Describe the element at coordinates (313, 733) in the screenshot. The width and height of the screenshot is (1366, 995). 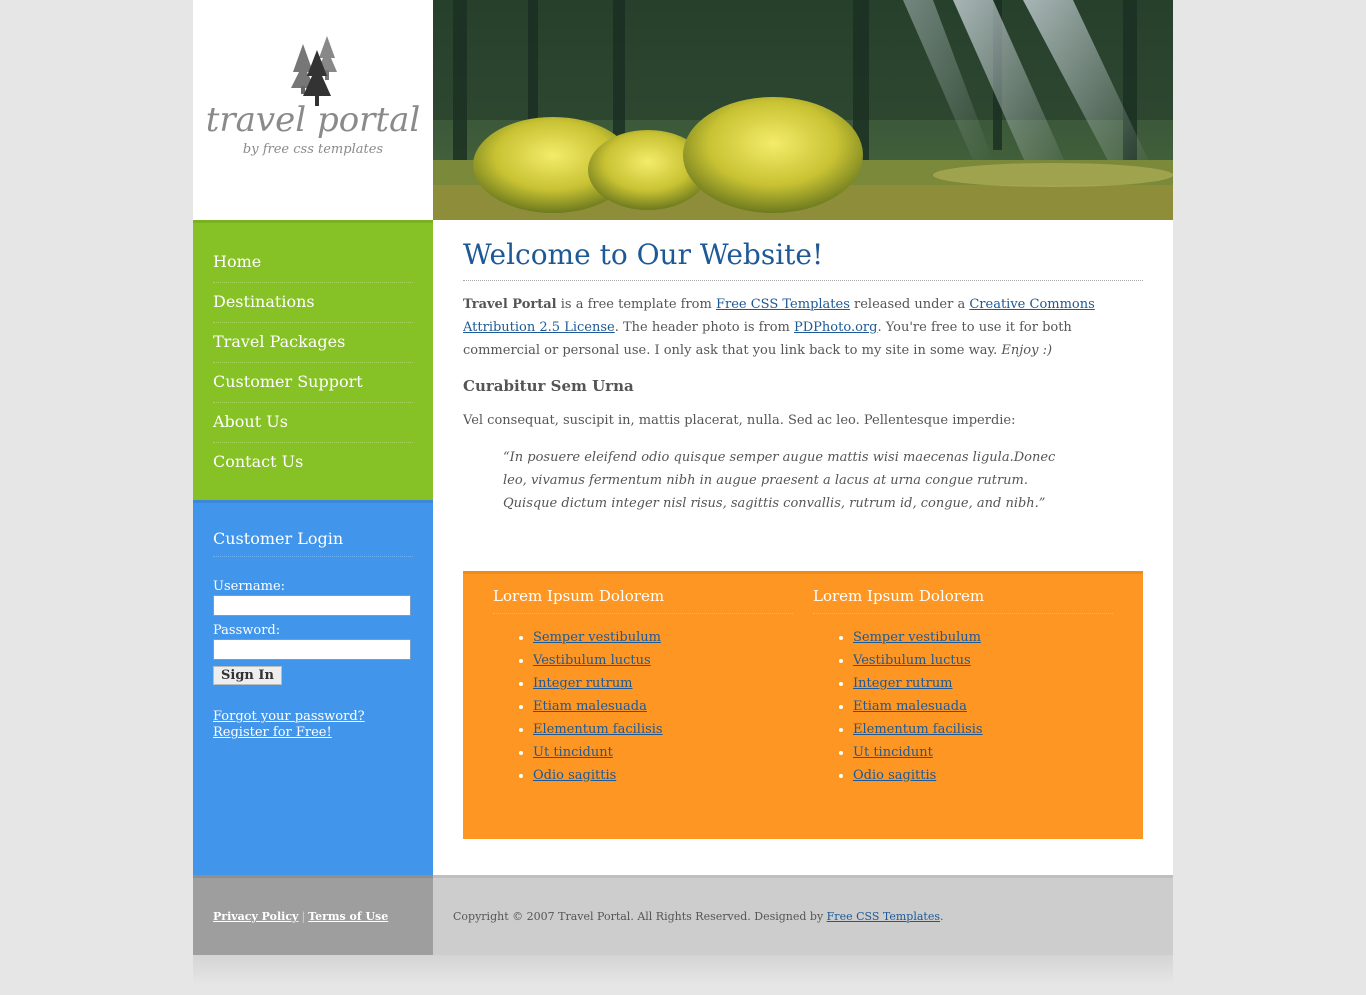
I see `register-link: Register for Free!` at that location.